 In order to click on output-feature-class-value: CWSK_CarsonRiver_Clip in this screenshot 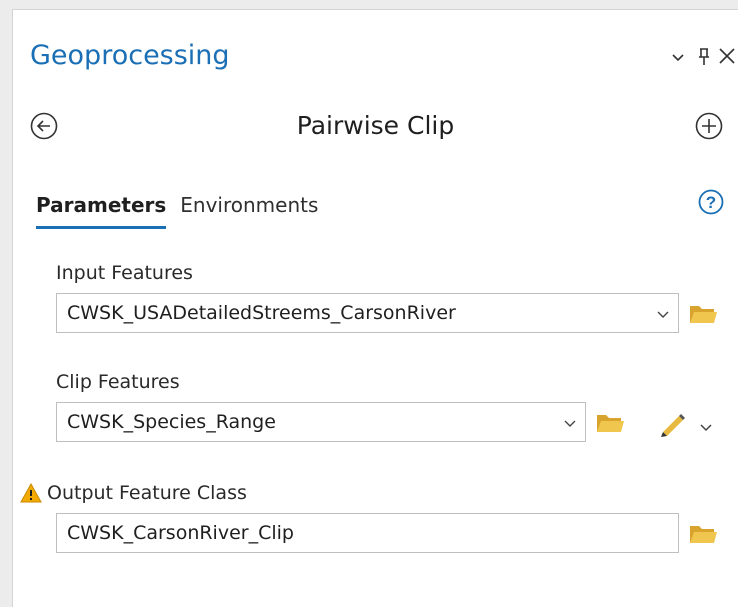, I will do `click(180, 533)`.